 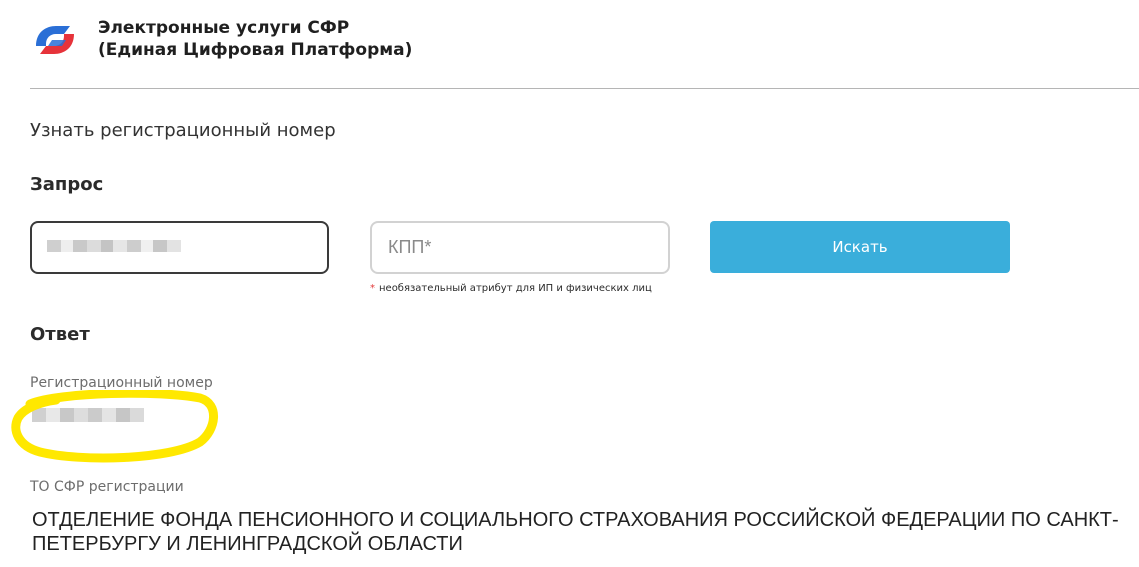 What do you see at coordinates (67, 184) in the screenshot?
I see `request-section-title: Запрос` at bounding box center [67, 184].